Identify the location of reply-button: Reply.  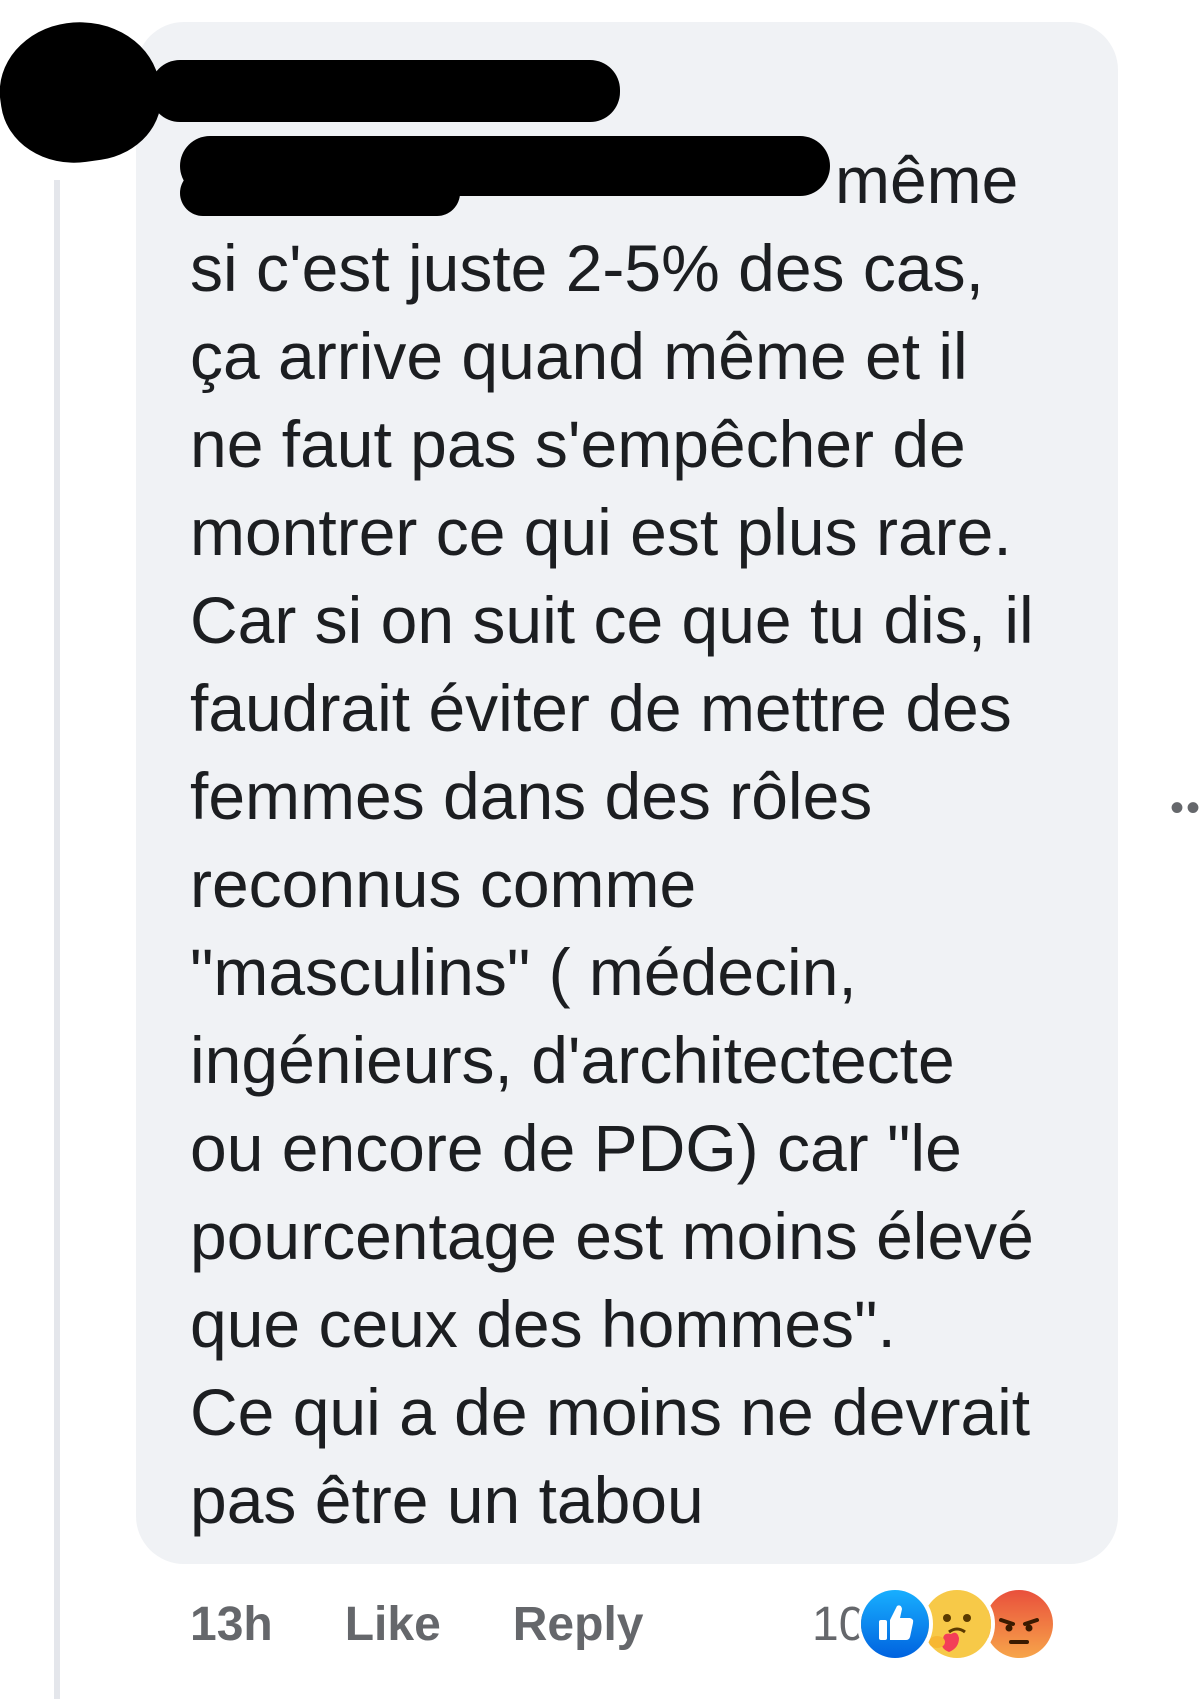
(578, 1624).